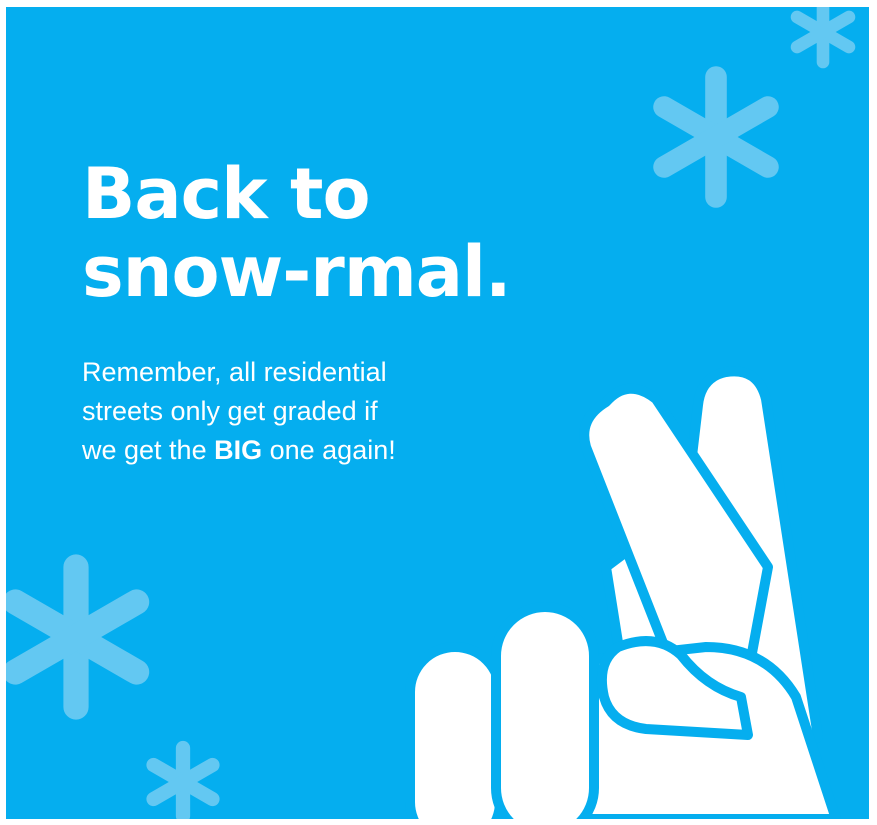 This screenshot has height=825, width=877. Describe the element at coordinates (329, 450) in the screenshot. I see `message-line-3-end: one again!` at that location.